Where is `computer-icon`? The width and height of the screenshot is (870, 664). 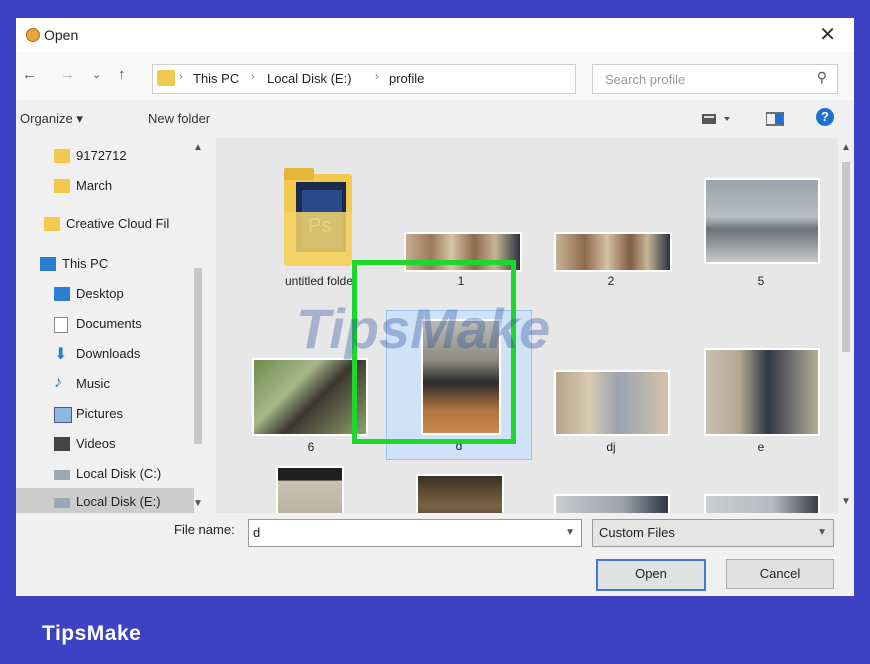 computer-icon is located at coordinates (48, 264).